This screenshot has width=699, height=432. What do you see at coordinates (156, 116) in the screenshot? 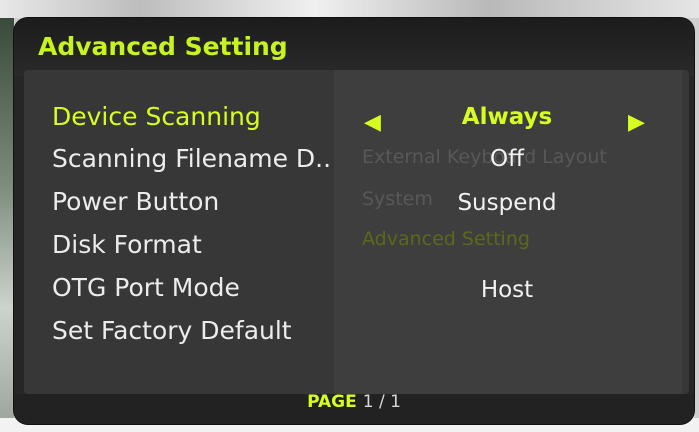
I see `setting-device-scanning: Device Scanning` at bounding box center [156, 116].